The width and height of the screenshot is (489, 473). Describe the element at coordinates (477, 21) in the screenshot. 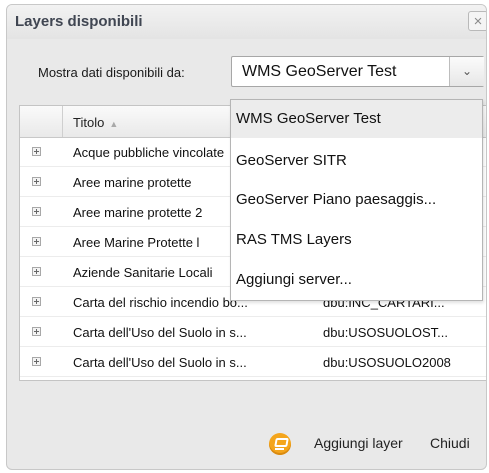

I see `close-icon: ×` at that location.